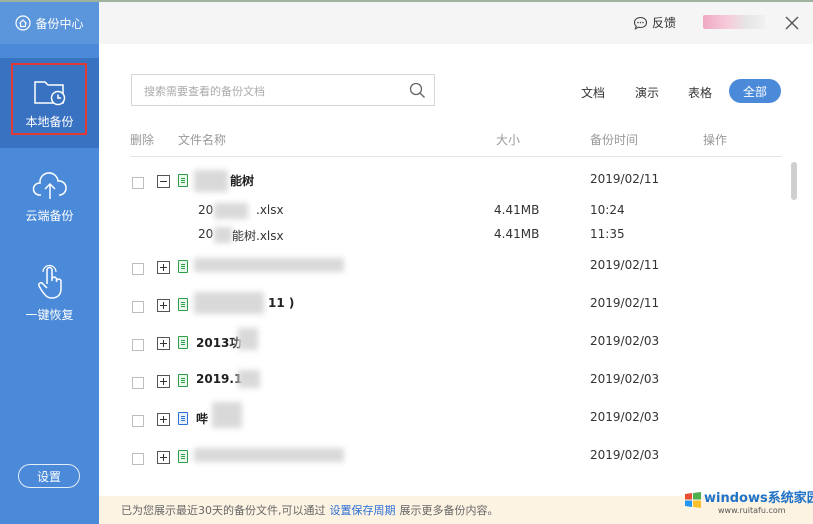  Describe the element at coordinates (49, 99) in the screenshot. I see `selection-highlight` at that location.